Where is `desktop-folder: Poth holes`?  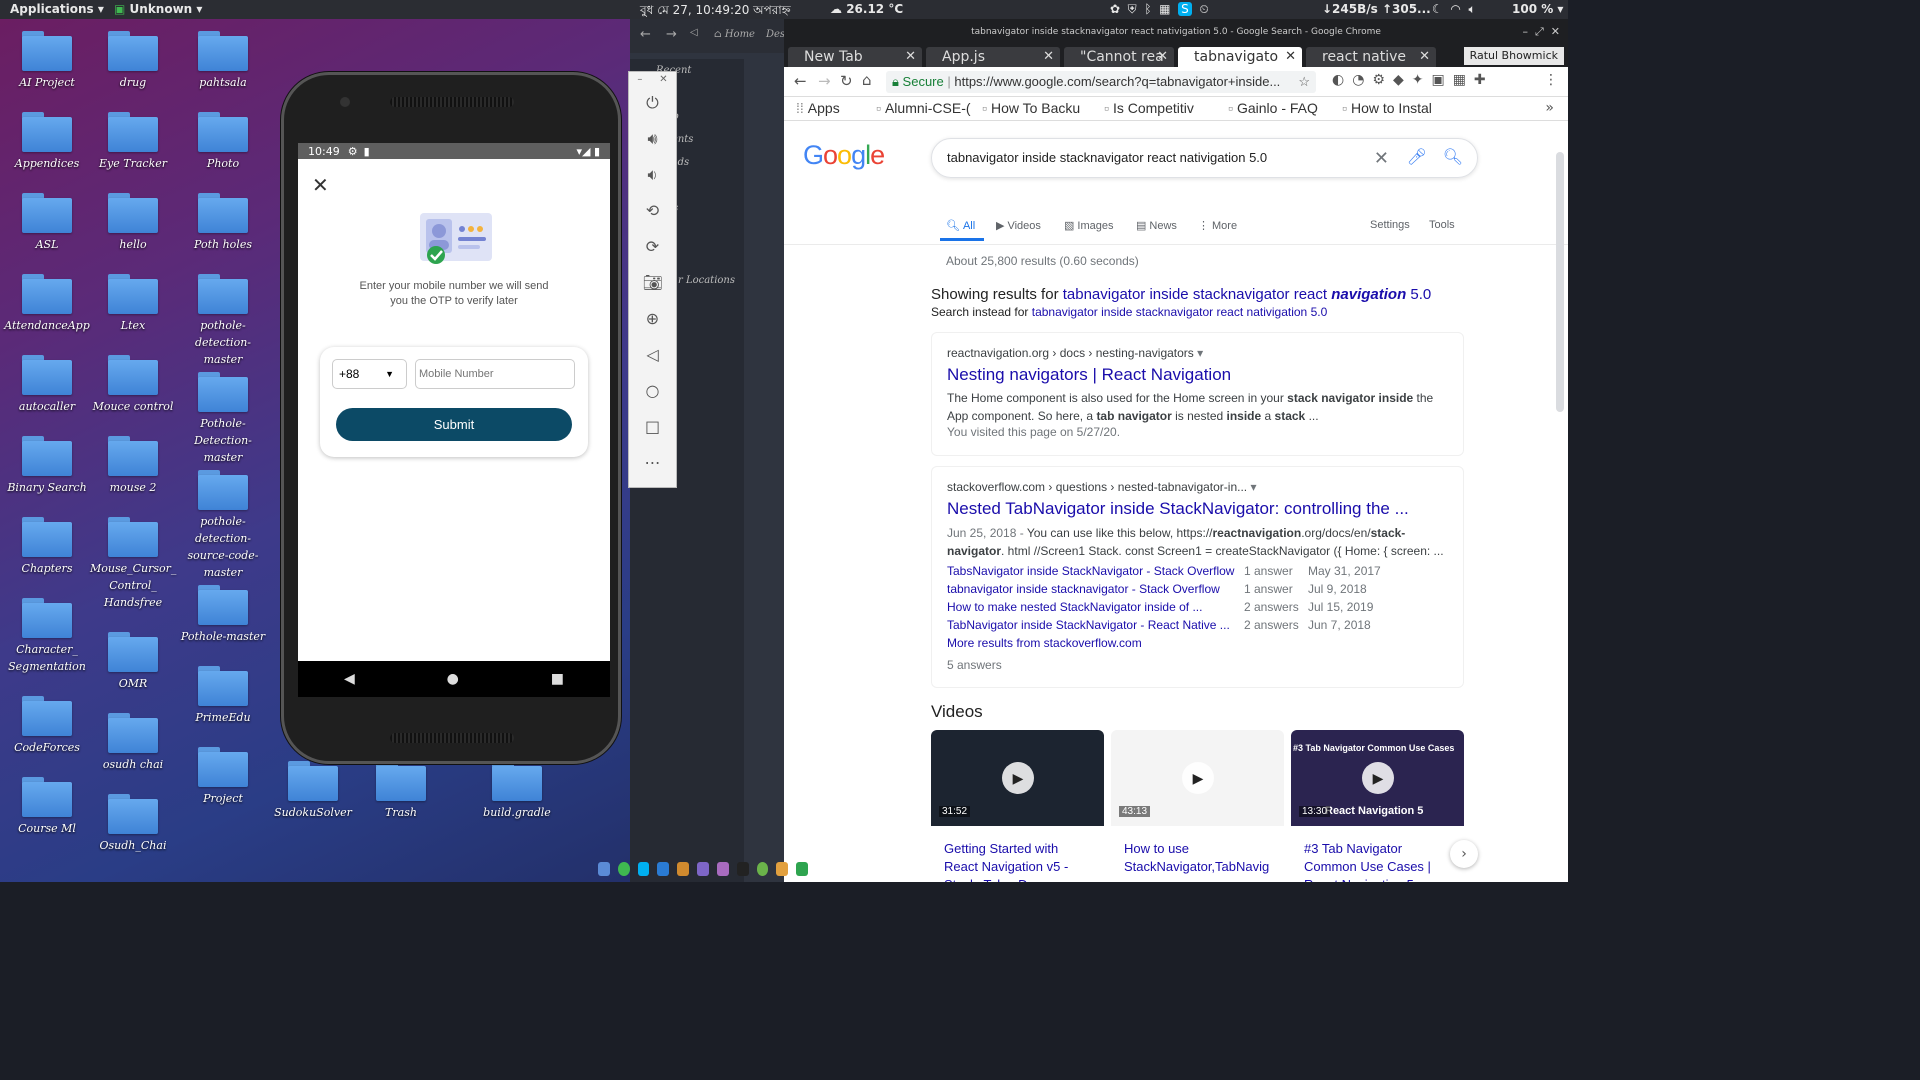
desktop-folder: Poth holes is located at coordinates (223, 223).